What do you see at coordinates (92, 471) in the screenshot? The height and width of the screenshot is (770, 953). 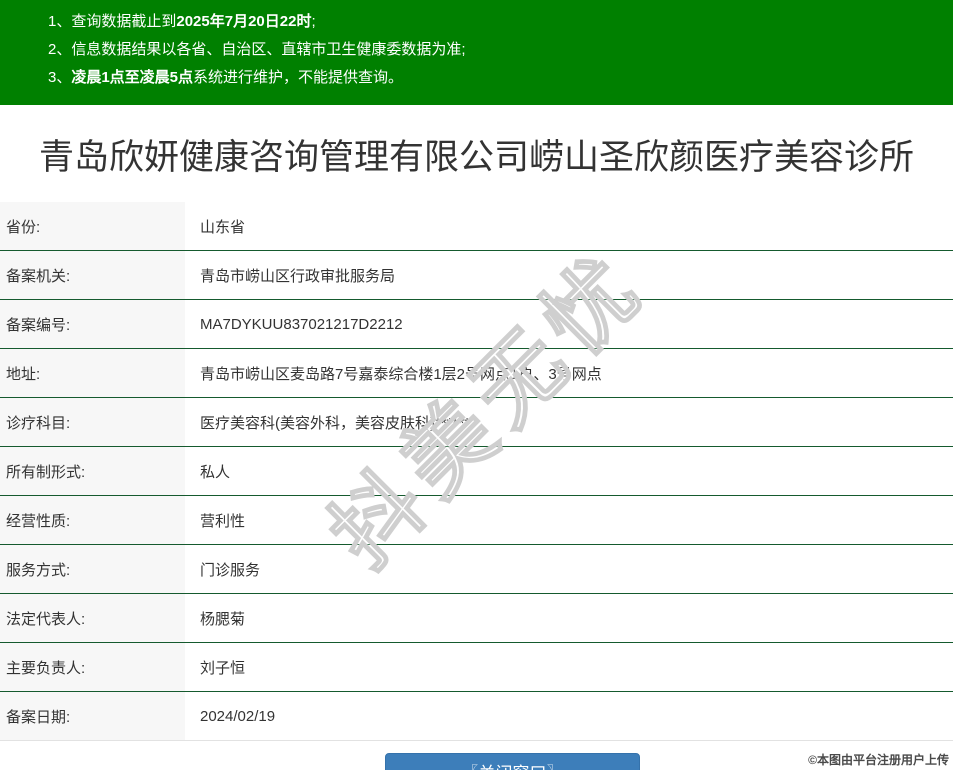 I see `row-label: 所有制形式:` at bounding box center [92, 471].